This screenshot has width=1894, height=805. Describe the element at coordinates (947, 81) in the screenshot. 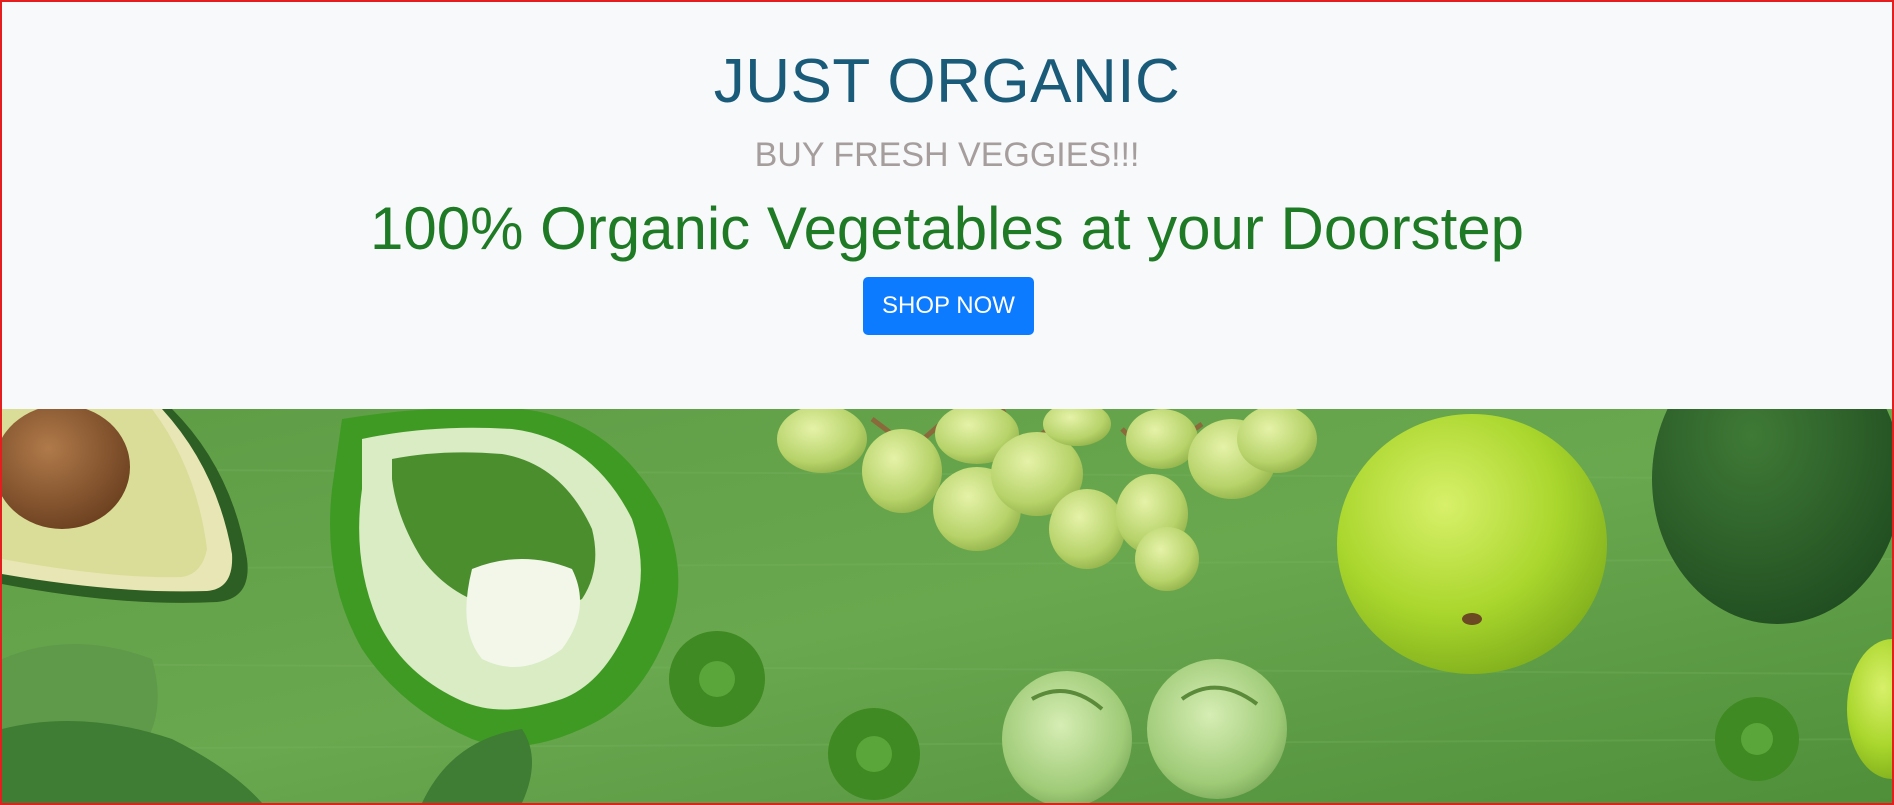

I see `brand-title: JUST ORGANIC` at that location.